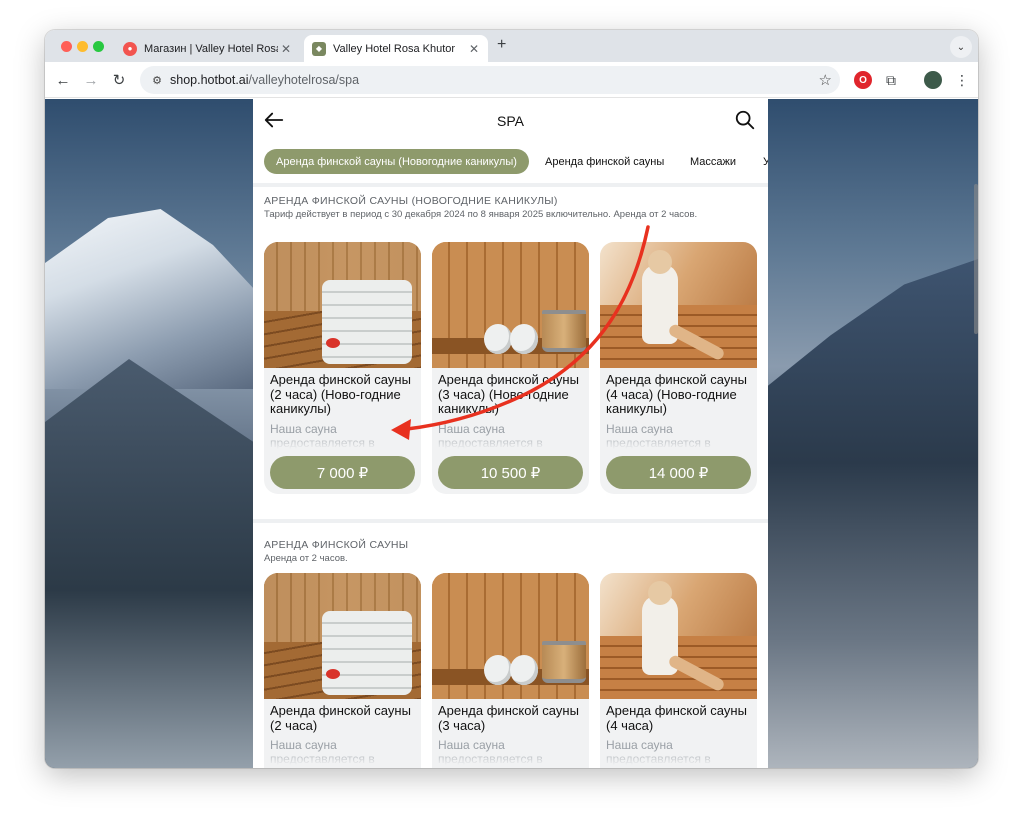 The height and width of the screenshot is (827, 1024). Describe the element at coordinates (342, 472) in the screenshot. I see `price-button: 7 000 ₽` at that location.